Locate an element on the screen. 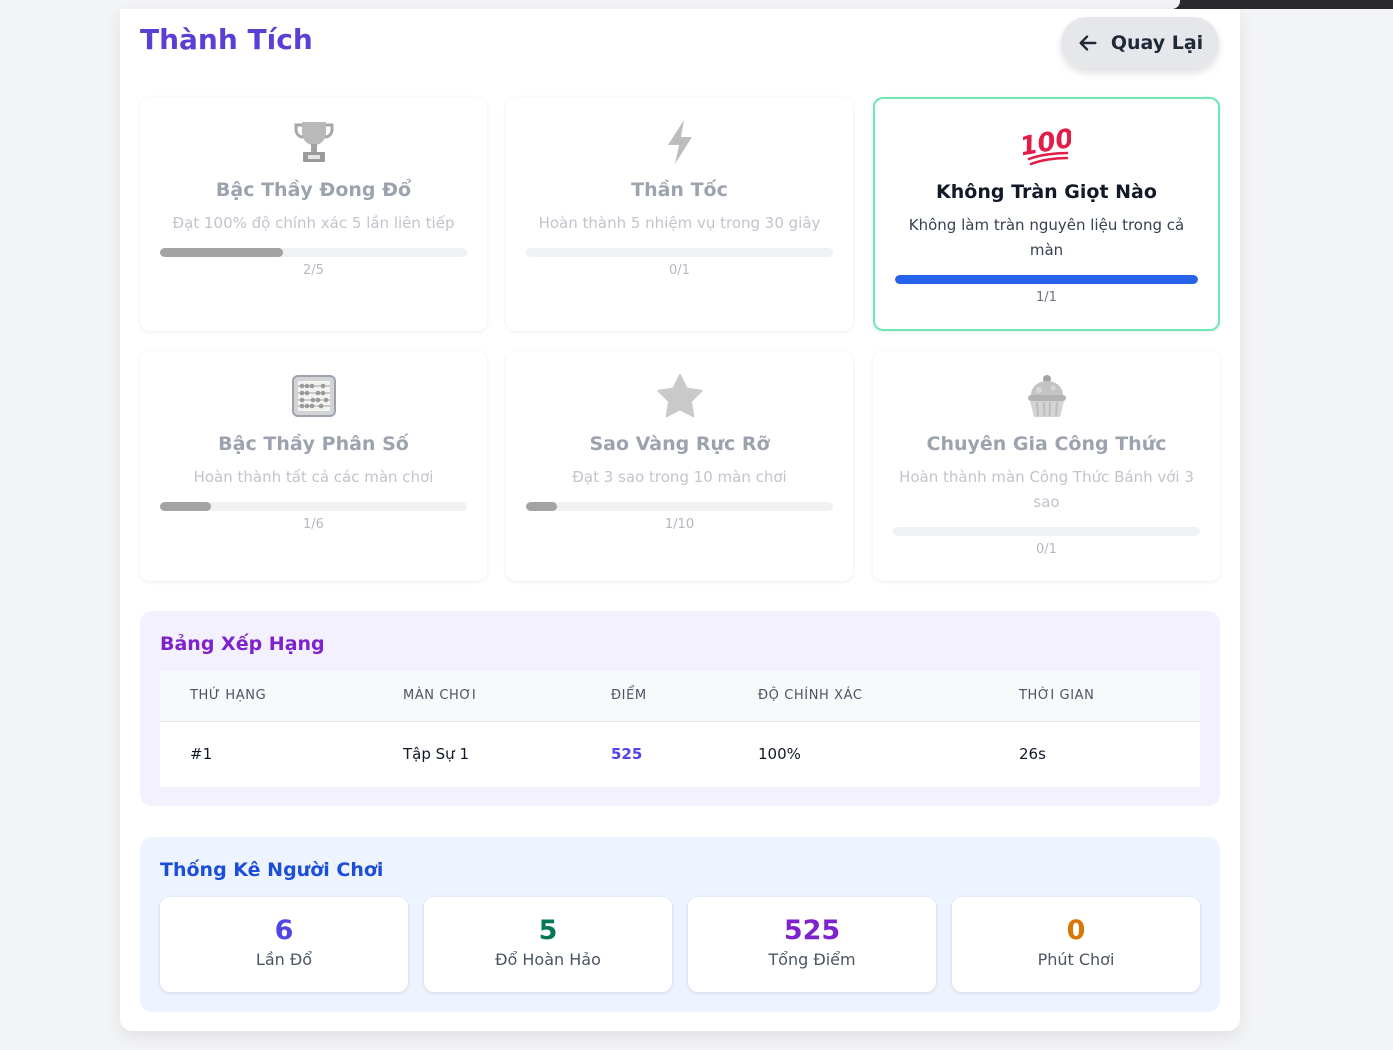  stat-card-perfect-pours: 5 Đổ Hoàn Hảo is located at coordinates (548, 944).